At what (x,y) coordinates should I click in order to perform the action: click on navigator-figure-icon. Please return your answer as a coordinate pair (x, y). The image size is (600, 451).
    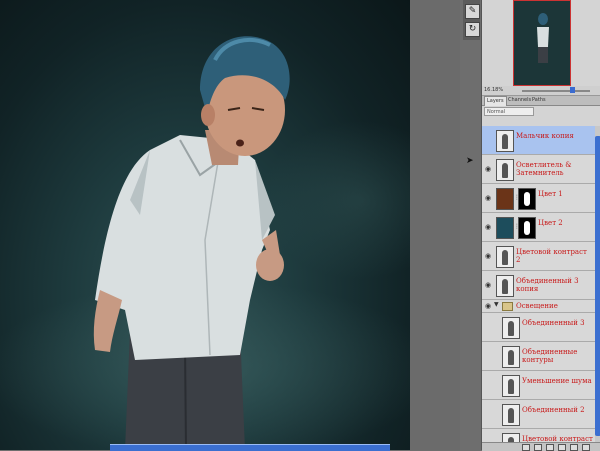
    Looking at the image, I should click on (543, 38).